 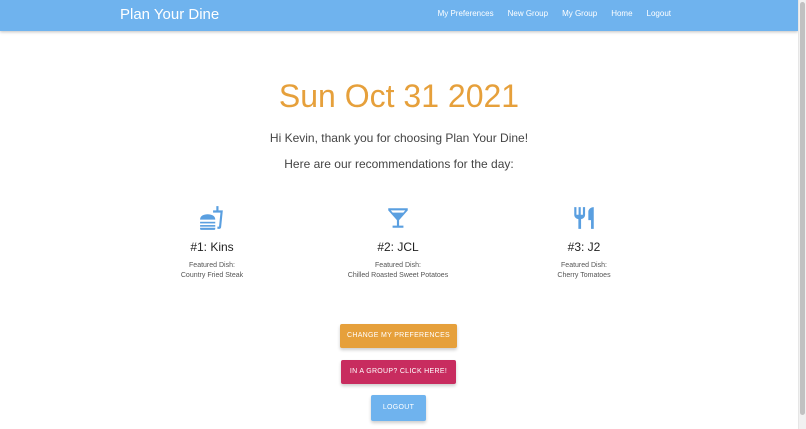 What do you see at coordinates (621, 13) in the screenshot?
I see `nav-home: Home` at bounding box center [621, 13].